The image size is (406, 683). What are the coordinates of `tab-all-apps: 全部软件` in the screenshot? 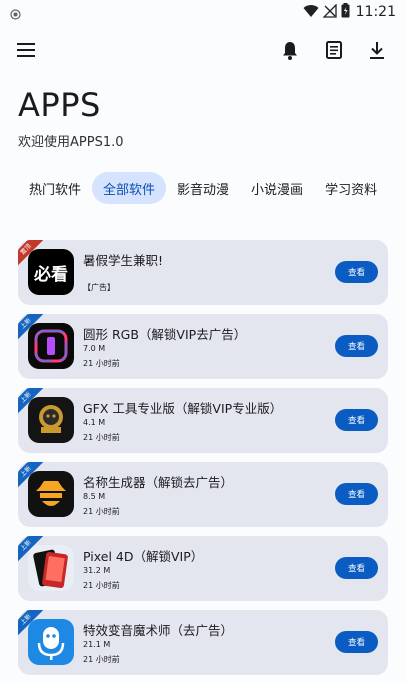 It's located at (129, 188).